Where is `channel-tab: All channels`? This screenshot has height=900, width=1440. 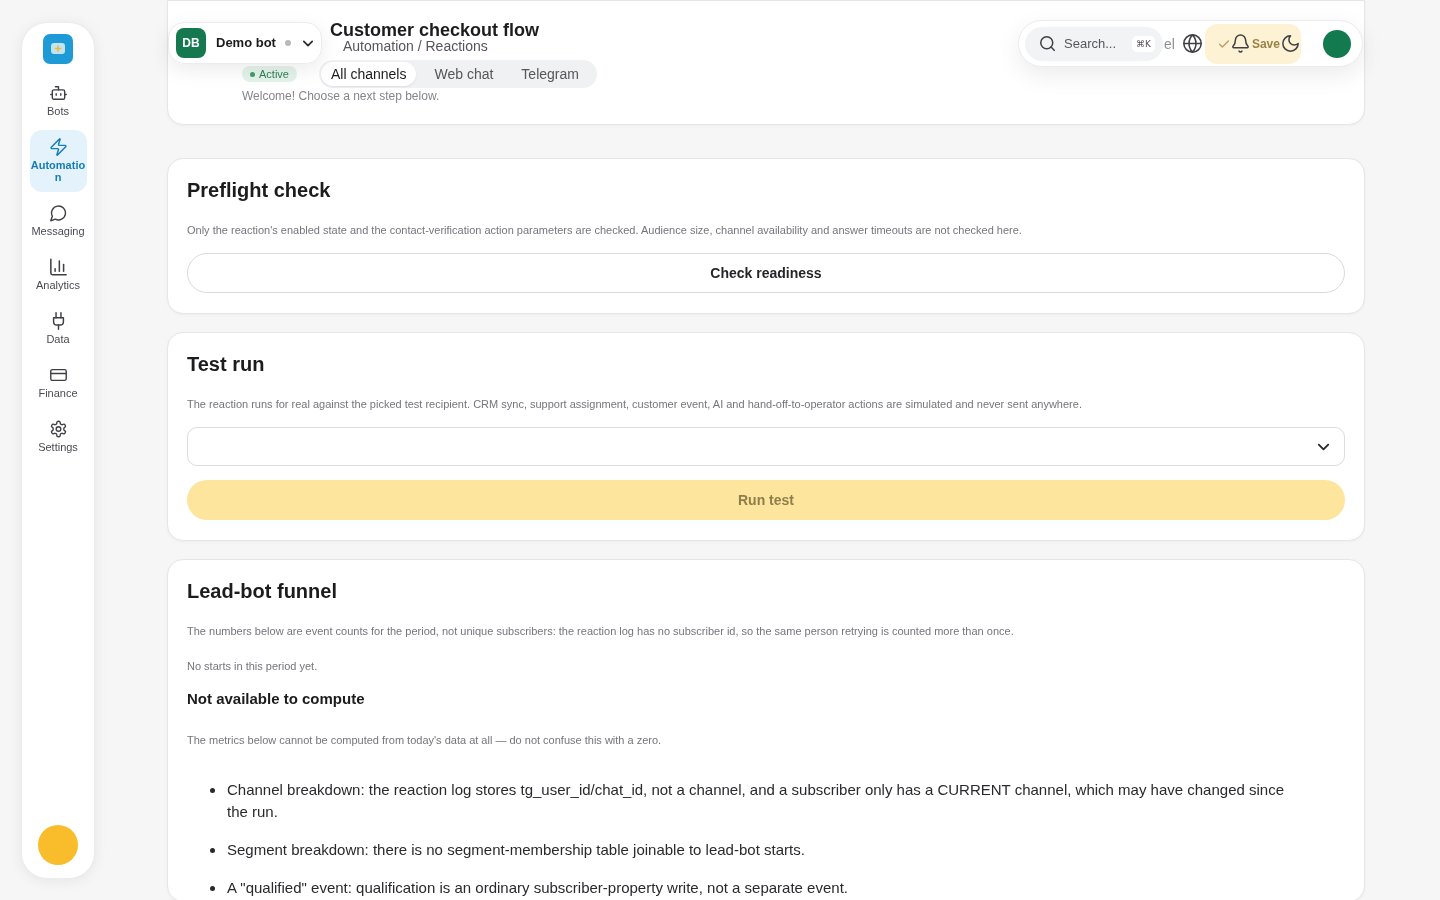 channel-tab: All channels is located at coordinates (368, 74).